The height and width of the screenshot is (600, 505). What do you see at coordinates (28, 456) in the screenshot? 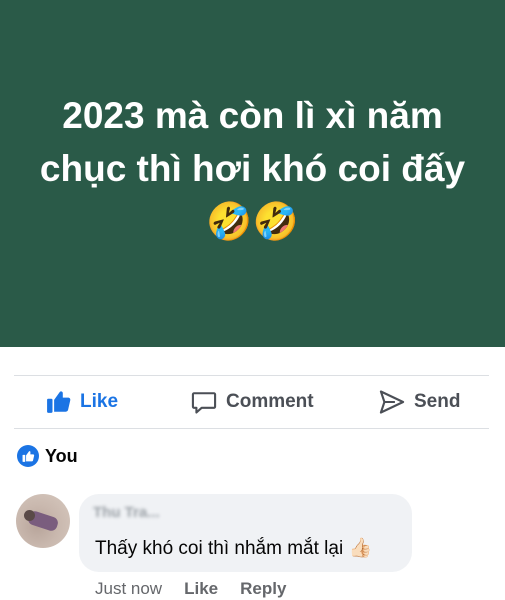
I see `like-reaction-icon` at bounding box center [28, 456].